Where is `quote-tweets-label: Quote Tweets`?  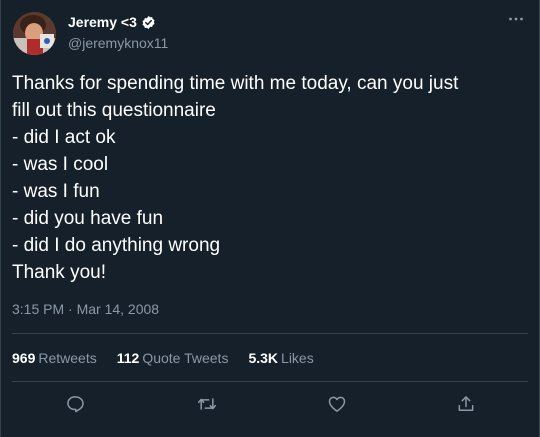
quote-tweets-label: Quote Tweets is located at coordinates (185, 358).